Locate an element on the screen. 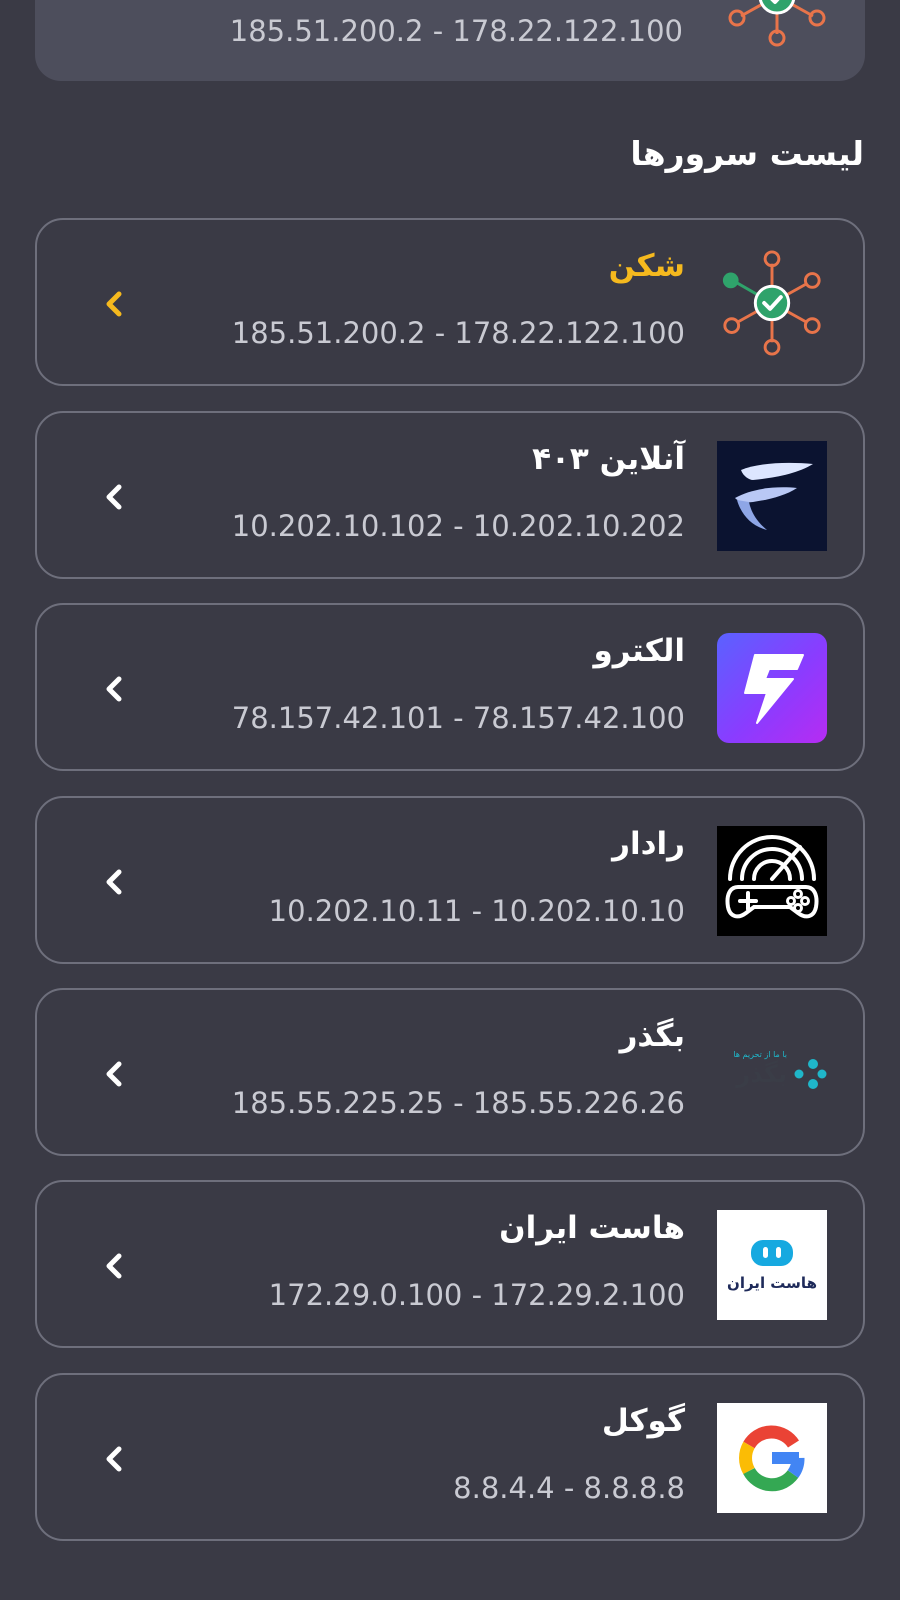  server-ips: 172.29.0.100 - 172.29.2.100 is located at coordinates (476, 1295).